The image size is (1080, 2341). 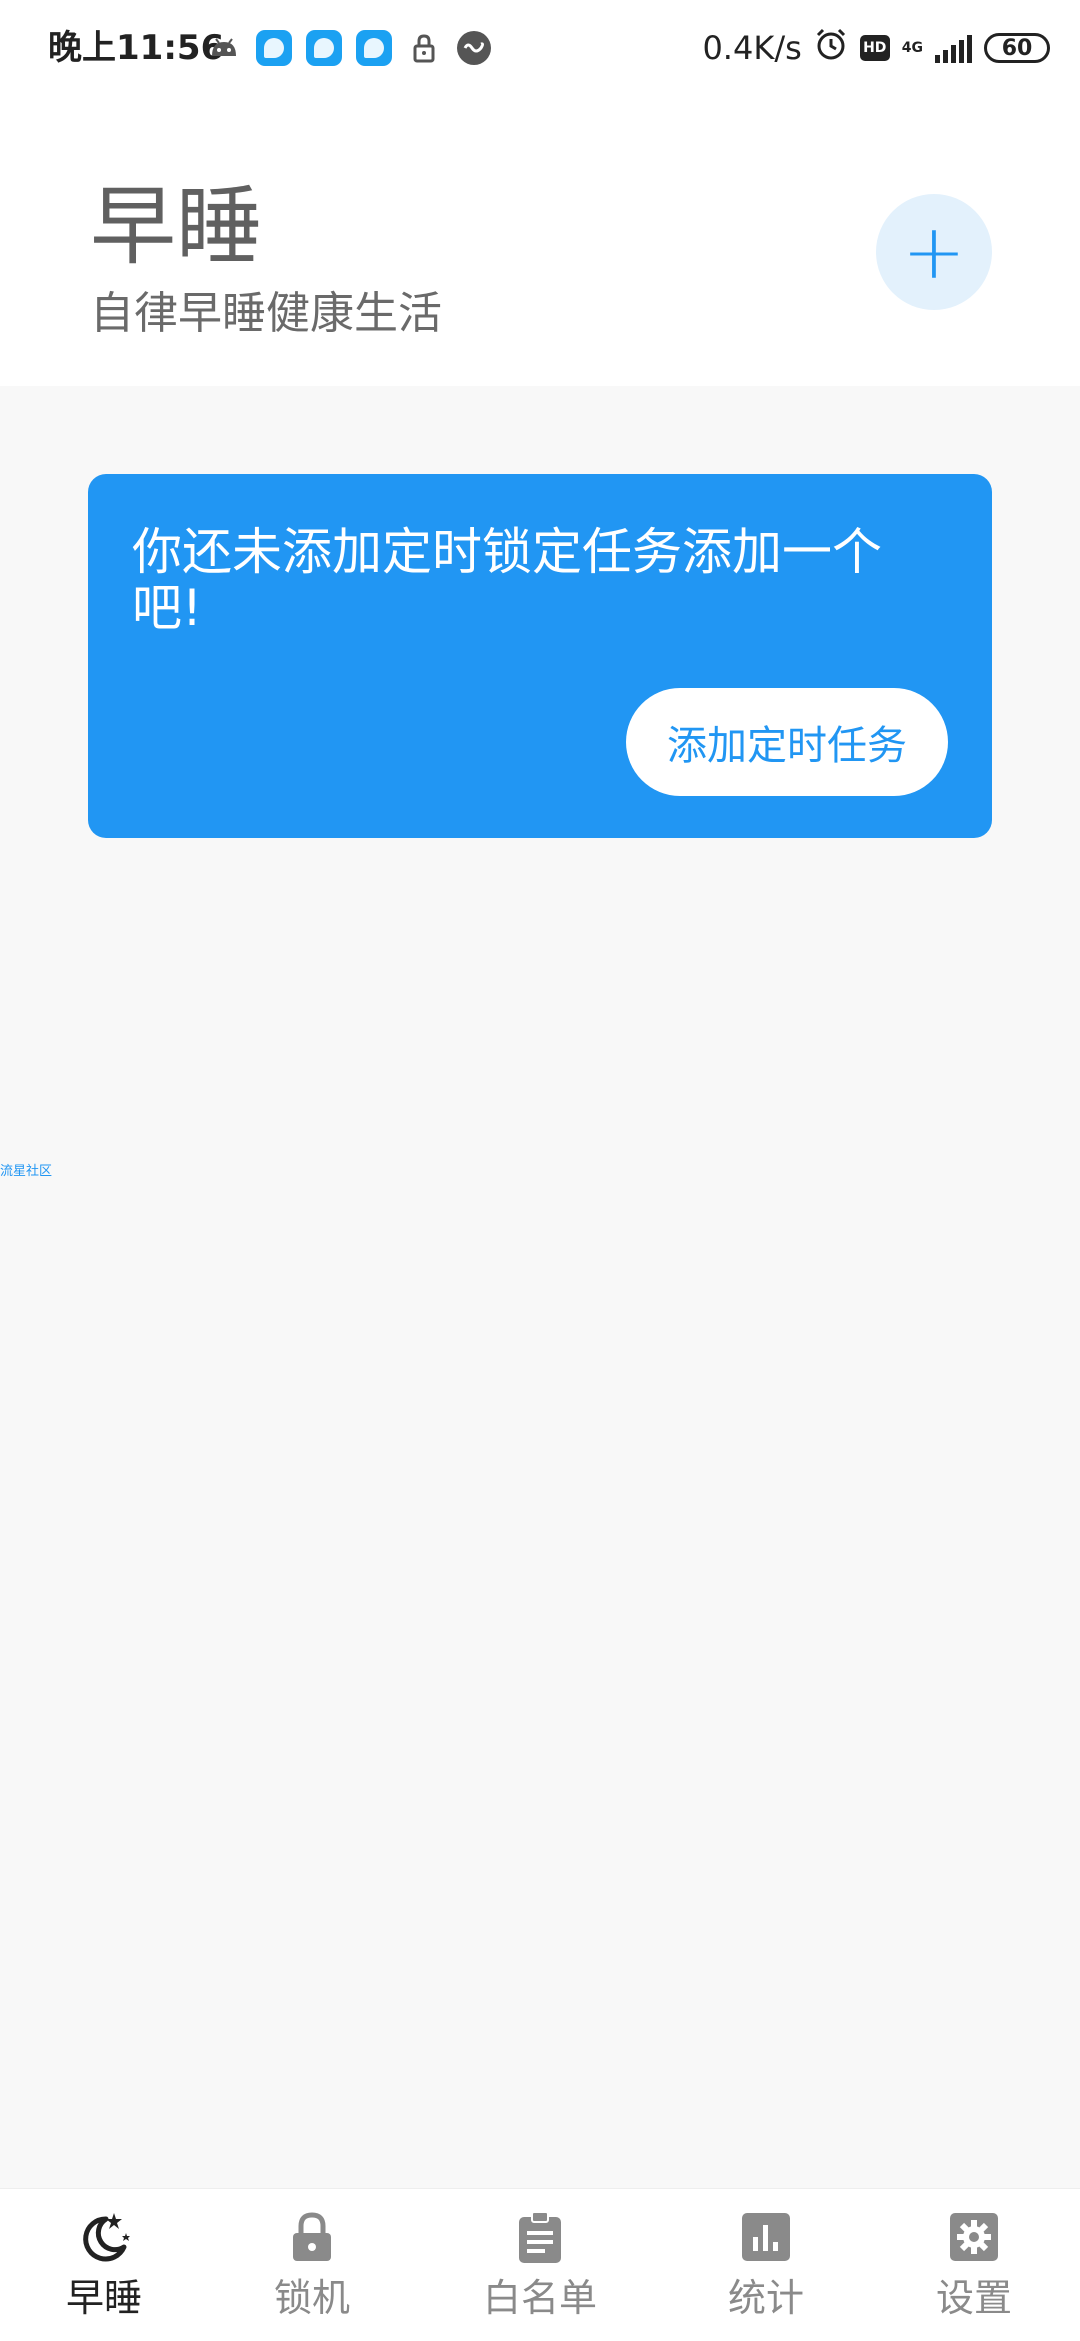 What do you see at coordinates (349, 48) in the screenshot?
I see `notification-icons` at bounding box center [349, 48].